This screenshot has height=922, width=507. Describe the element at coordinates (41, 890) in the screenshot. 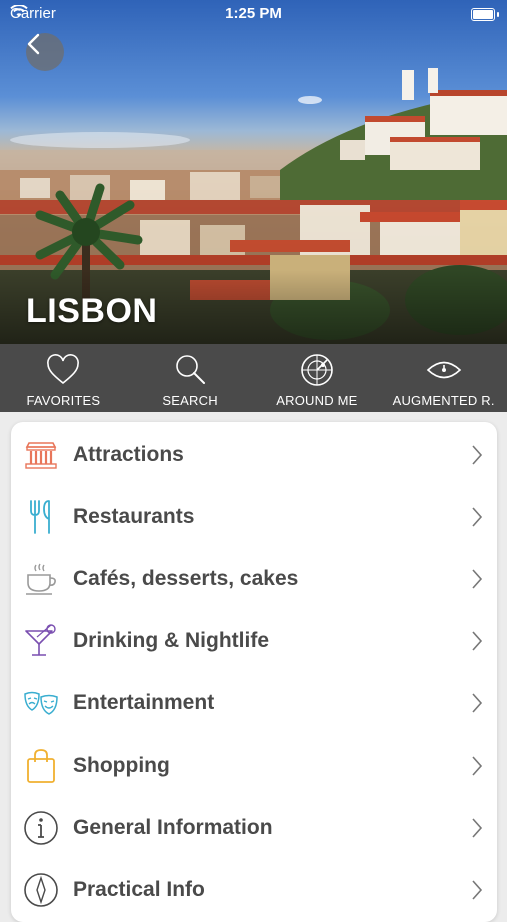

I see `compass-icon` at that location.